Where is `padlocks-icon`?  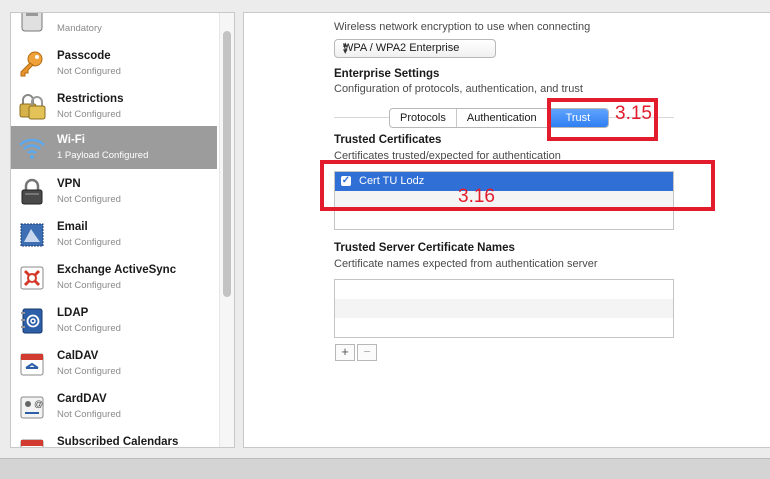
padlocks-icon is located at coordinates (32, 107).